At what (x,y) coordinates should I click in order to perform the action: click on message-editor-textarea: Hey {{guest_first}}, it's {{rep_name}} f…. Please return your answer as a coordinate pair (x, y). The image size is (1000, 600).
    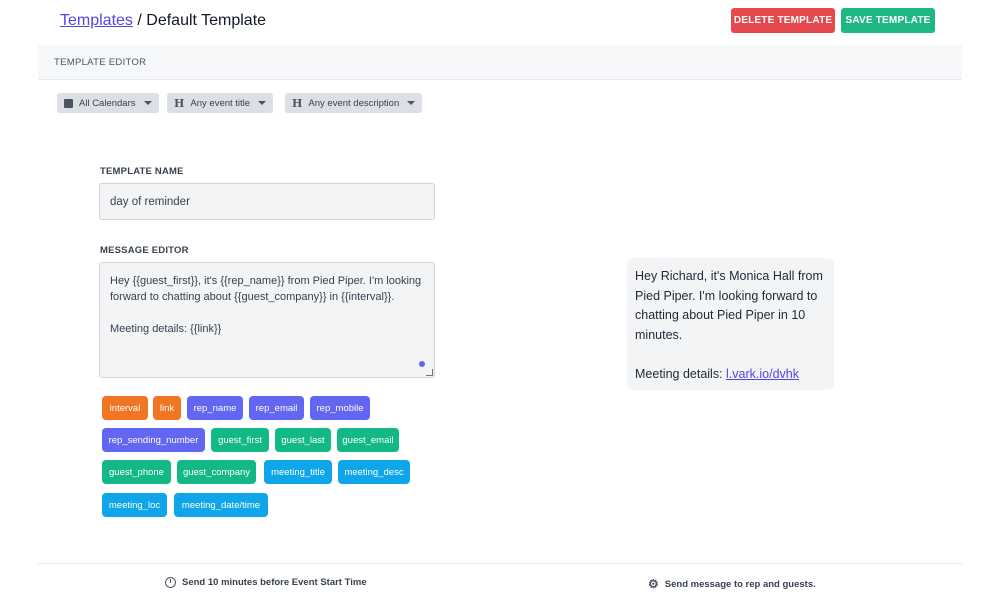
    Looking at the image, I should click on (267, 320).